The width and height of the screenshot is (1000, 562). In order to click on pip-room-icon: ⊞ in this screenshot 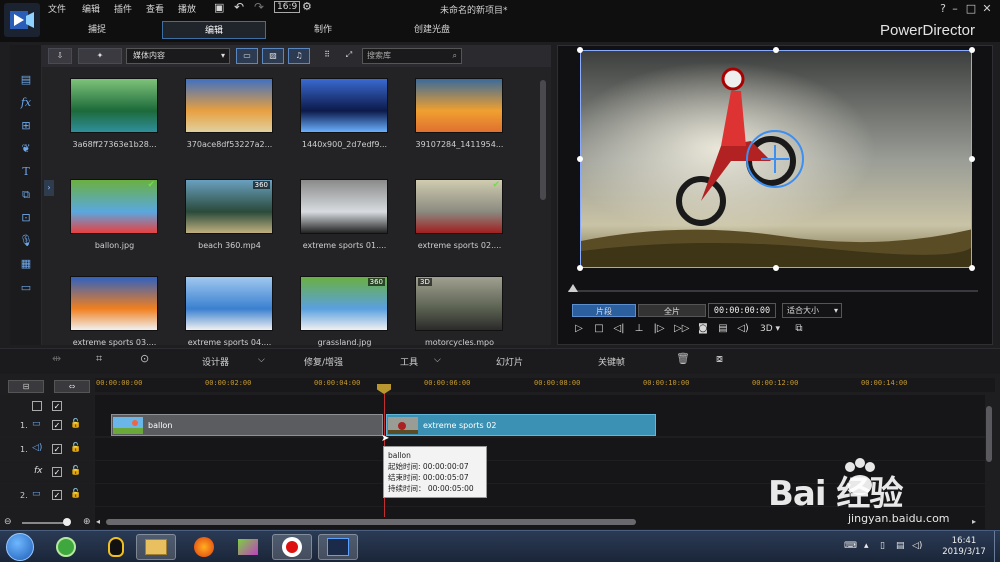, I will do `click(26, 126)`.